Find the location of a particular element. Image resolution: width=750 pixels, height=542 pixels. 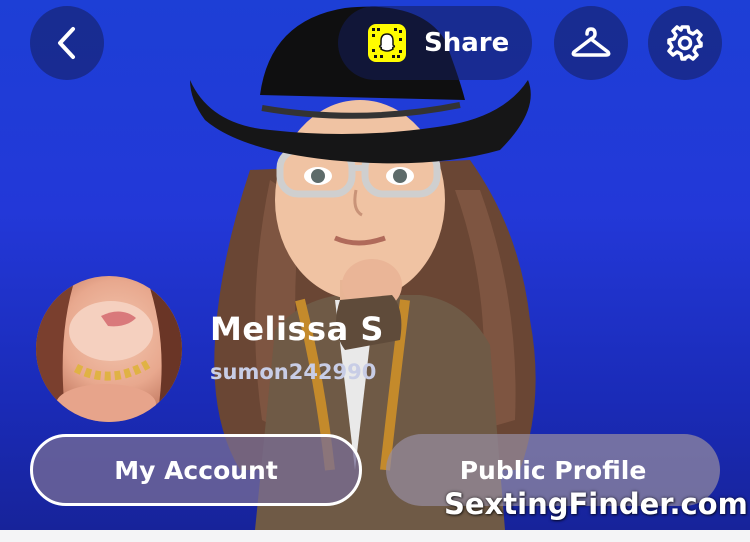

profile-photo is located at coordinates (109, 349).